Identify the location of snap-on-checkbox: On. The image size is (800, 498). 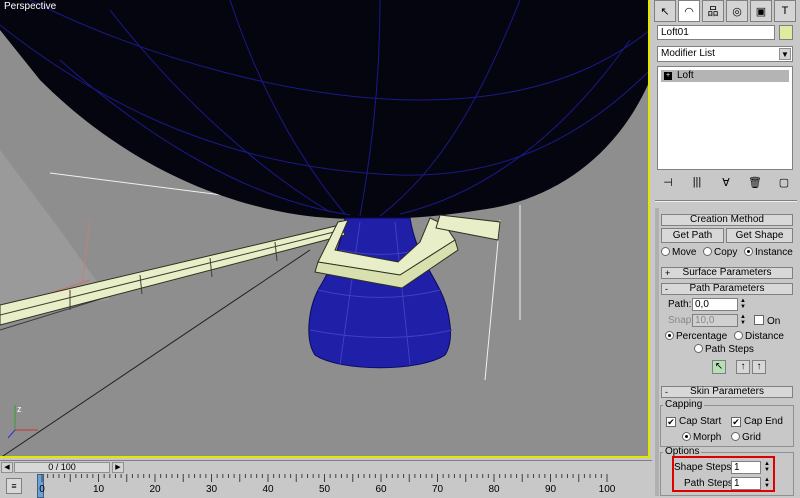
(767, 321).